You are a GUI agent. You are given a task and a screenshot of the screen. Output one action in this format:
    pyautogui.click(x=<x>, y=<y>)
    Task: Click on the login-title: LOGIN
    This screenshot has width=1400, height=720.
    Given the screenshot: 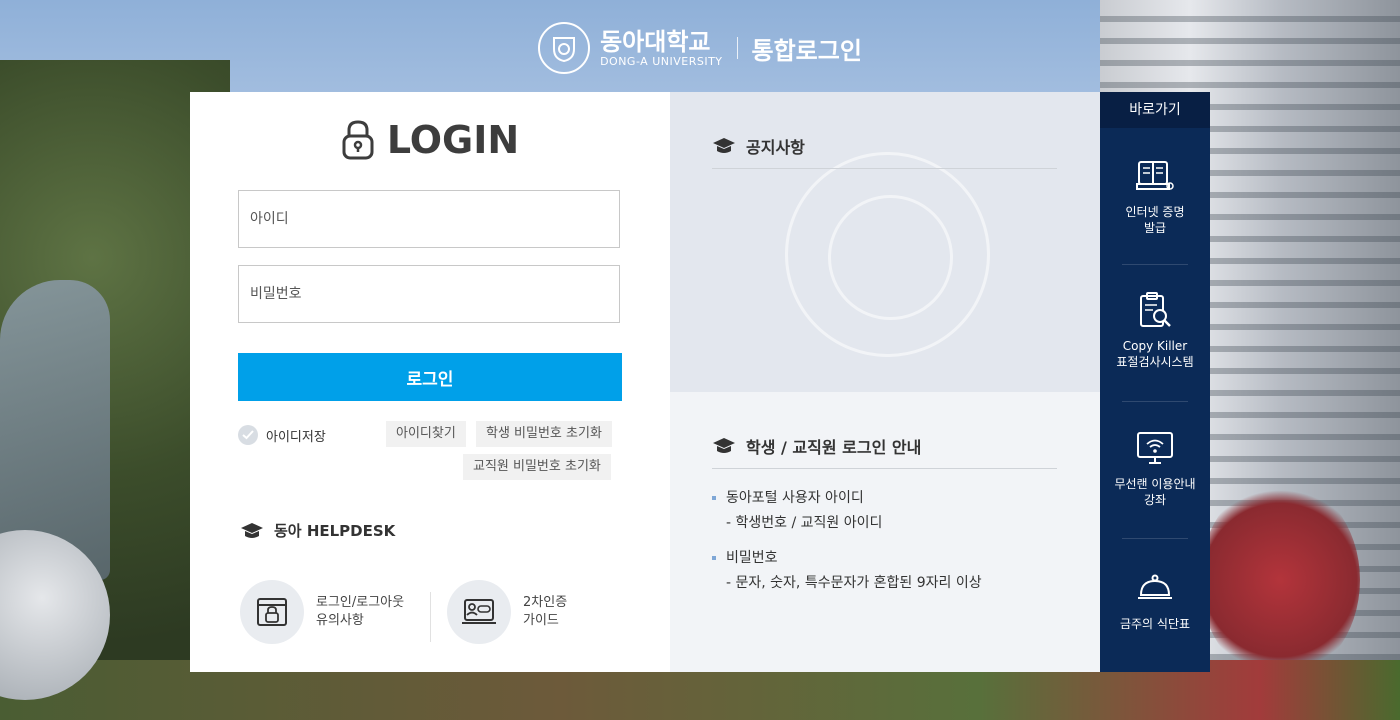 What is the action you would take?
    pyautogui.click(x=453, y=140)
    